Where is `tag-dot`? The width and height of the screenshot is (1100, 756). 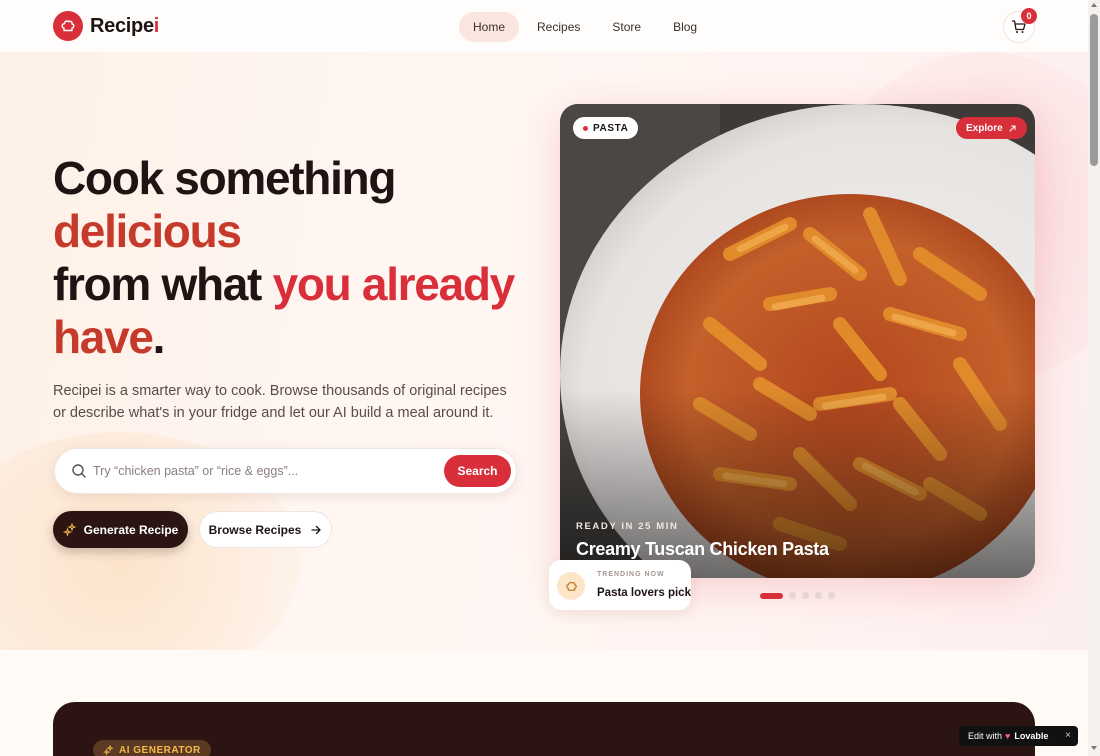
tag-dot is located at coordinates (585, 128).